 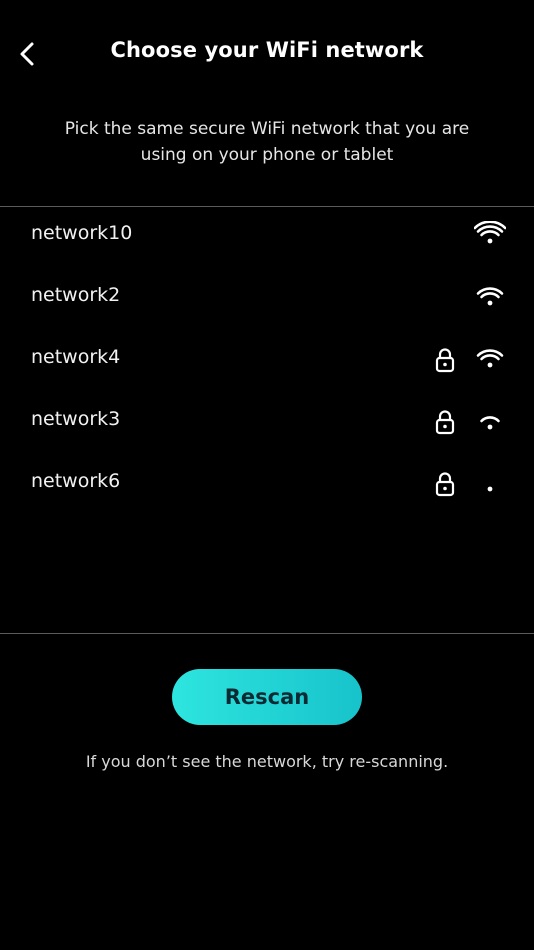 I want to click on network-name: network10, so click(x=82, y=233).